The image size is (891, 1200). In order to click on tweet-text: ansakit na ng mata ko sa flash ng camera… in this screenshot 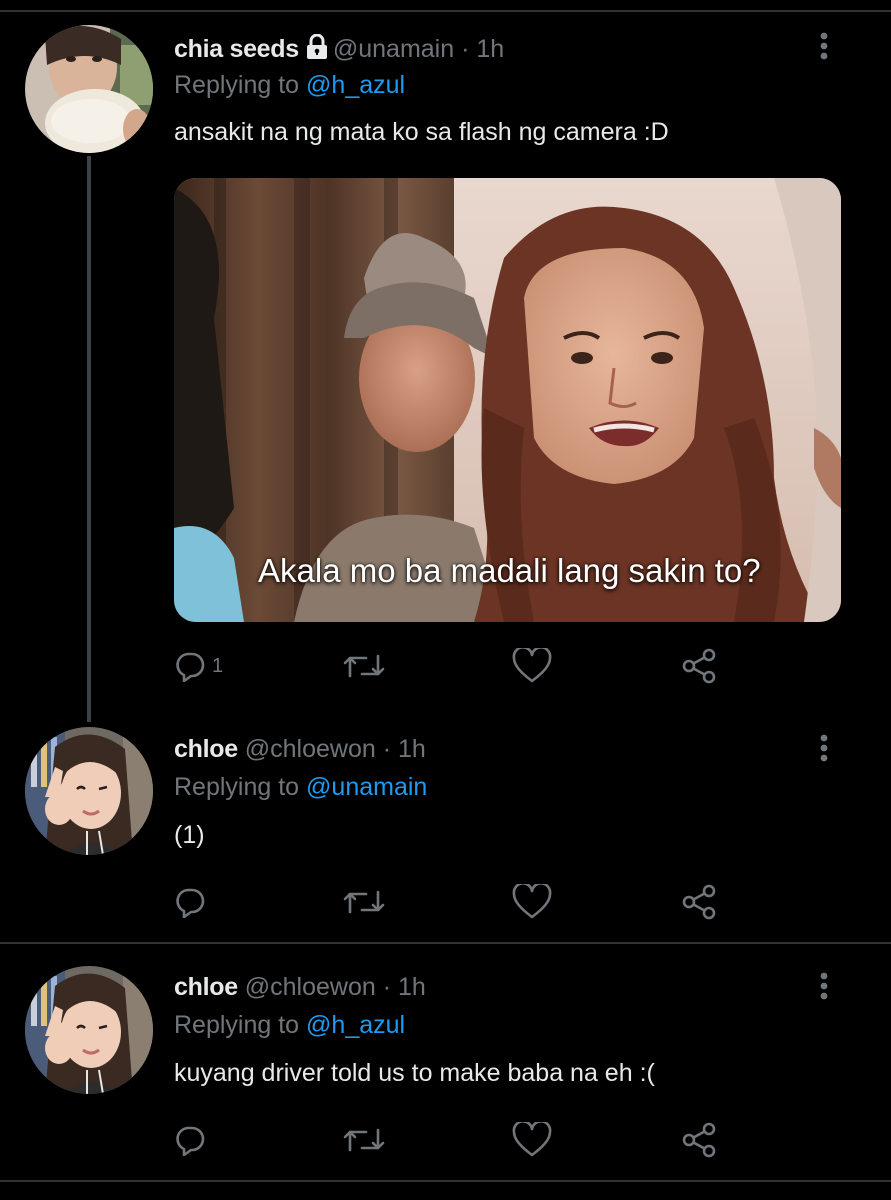, I will do `click(421, 132)`.